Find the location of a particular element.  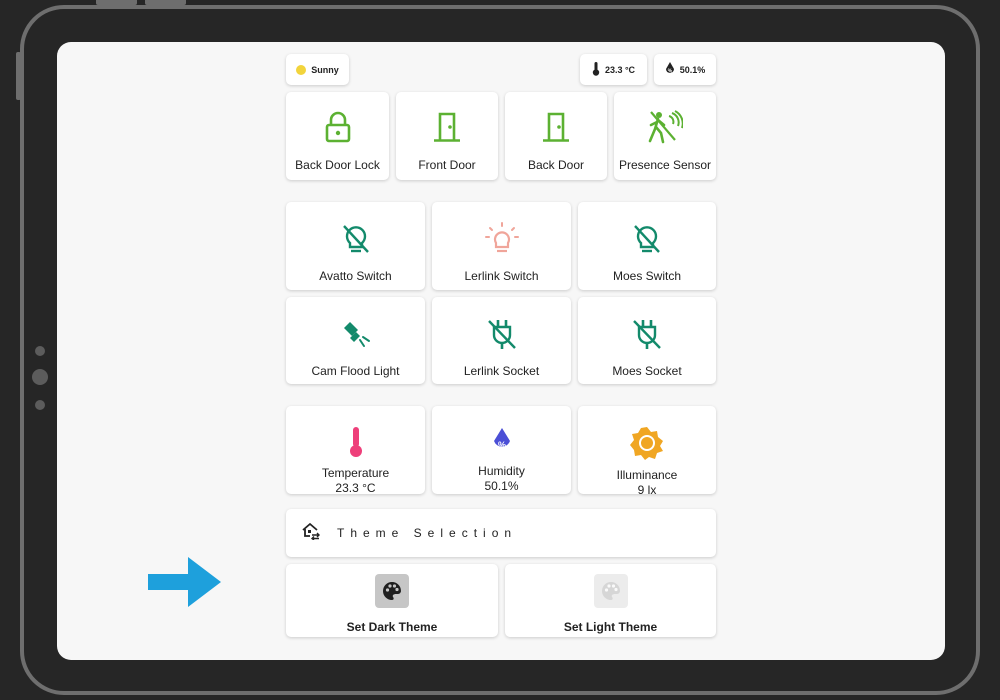

tile-cam-flood-light: Cam Flood Light is located at coordinates (355, 340).